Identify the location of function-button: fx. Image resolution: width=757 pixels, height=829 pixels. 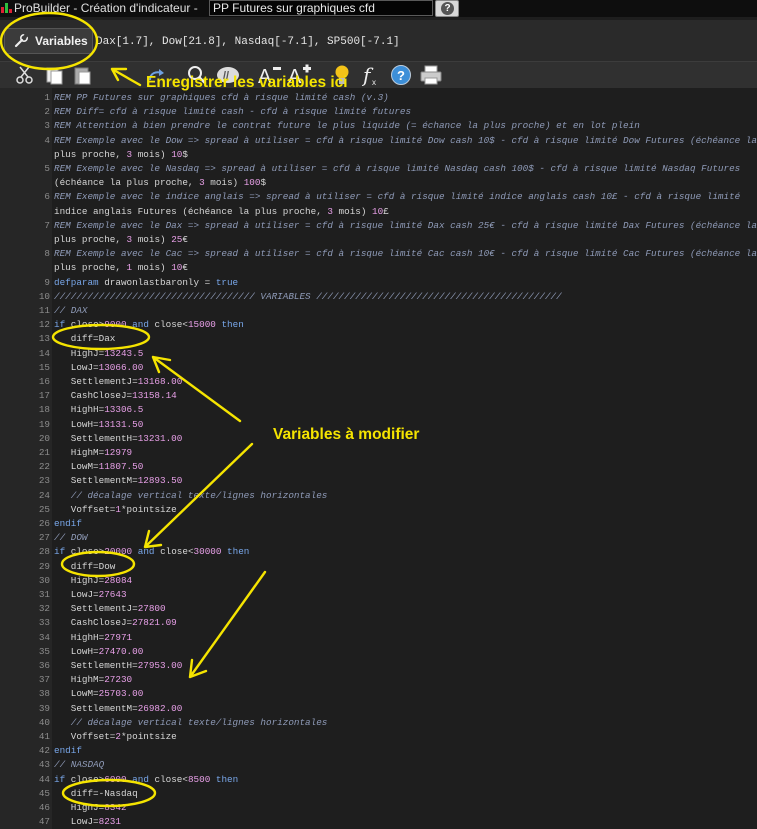
(372, 75).